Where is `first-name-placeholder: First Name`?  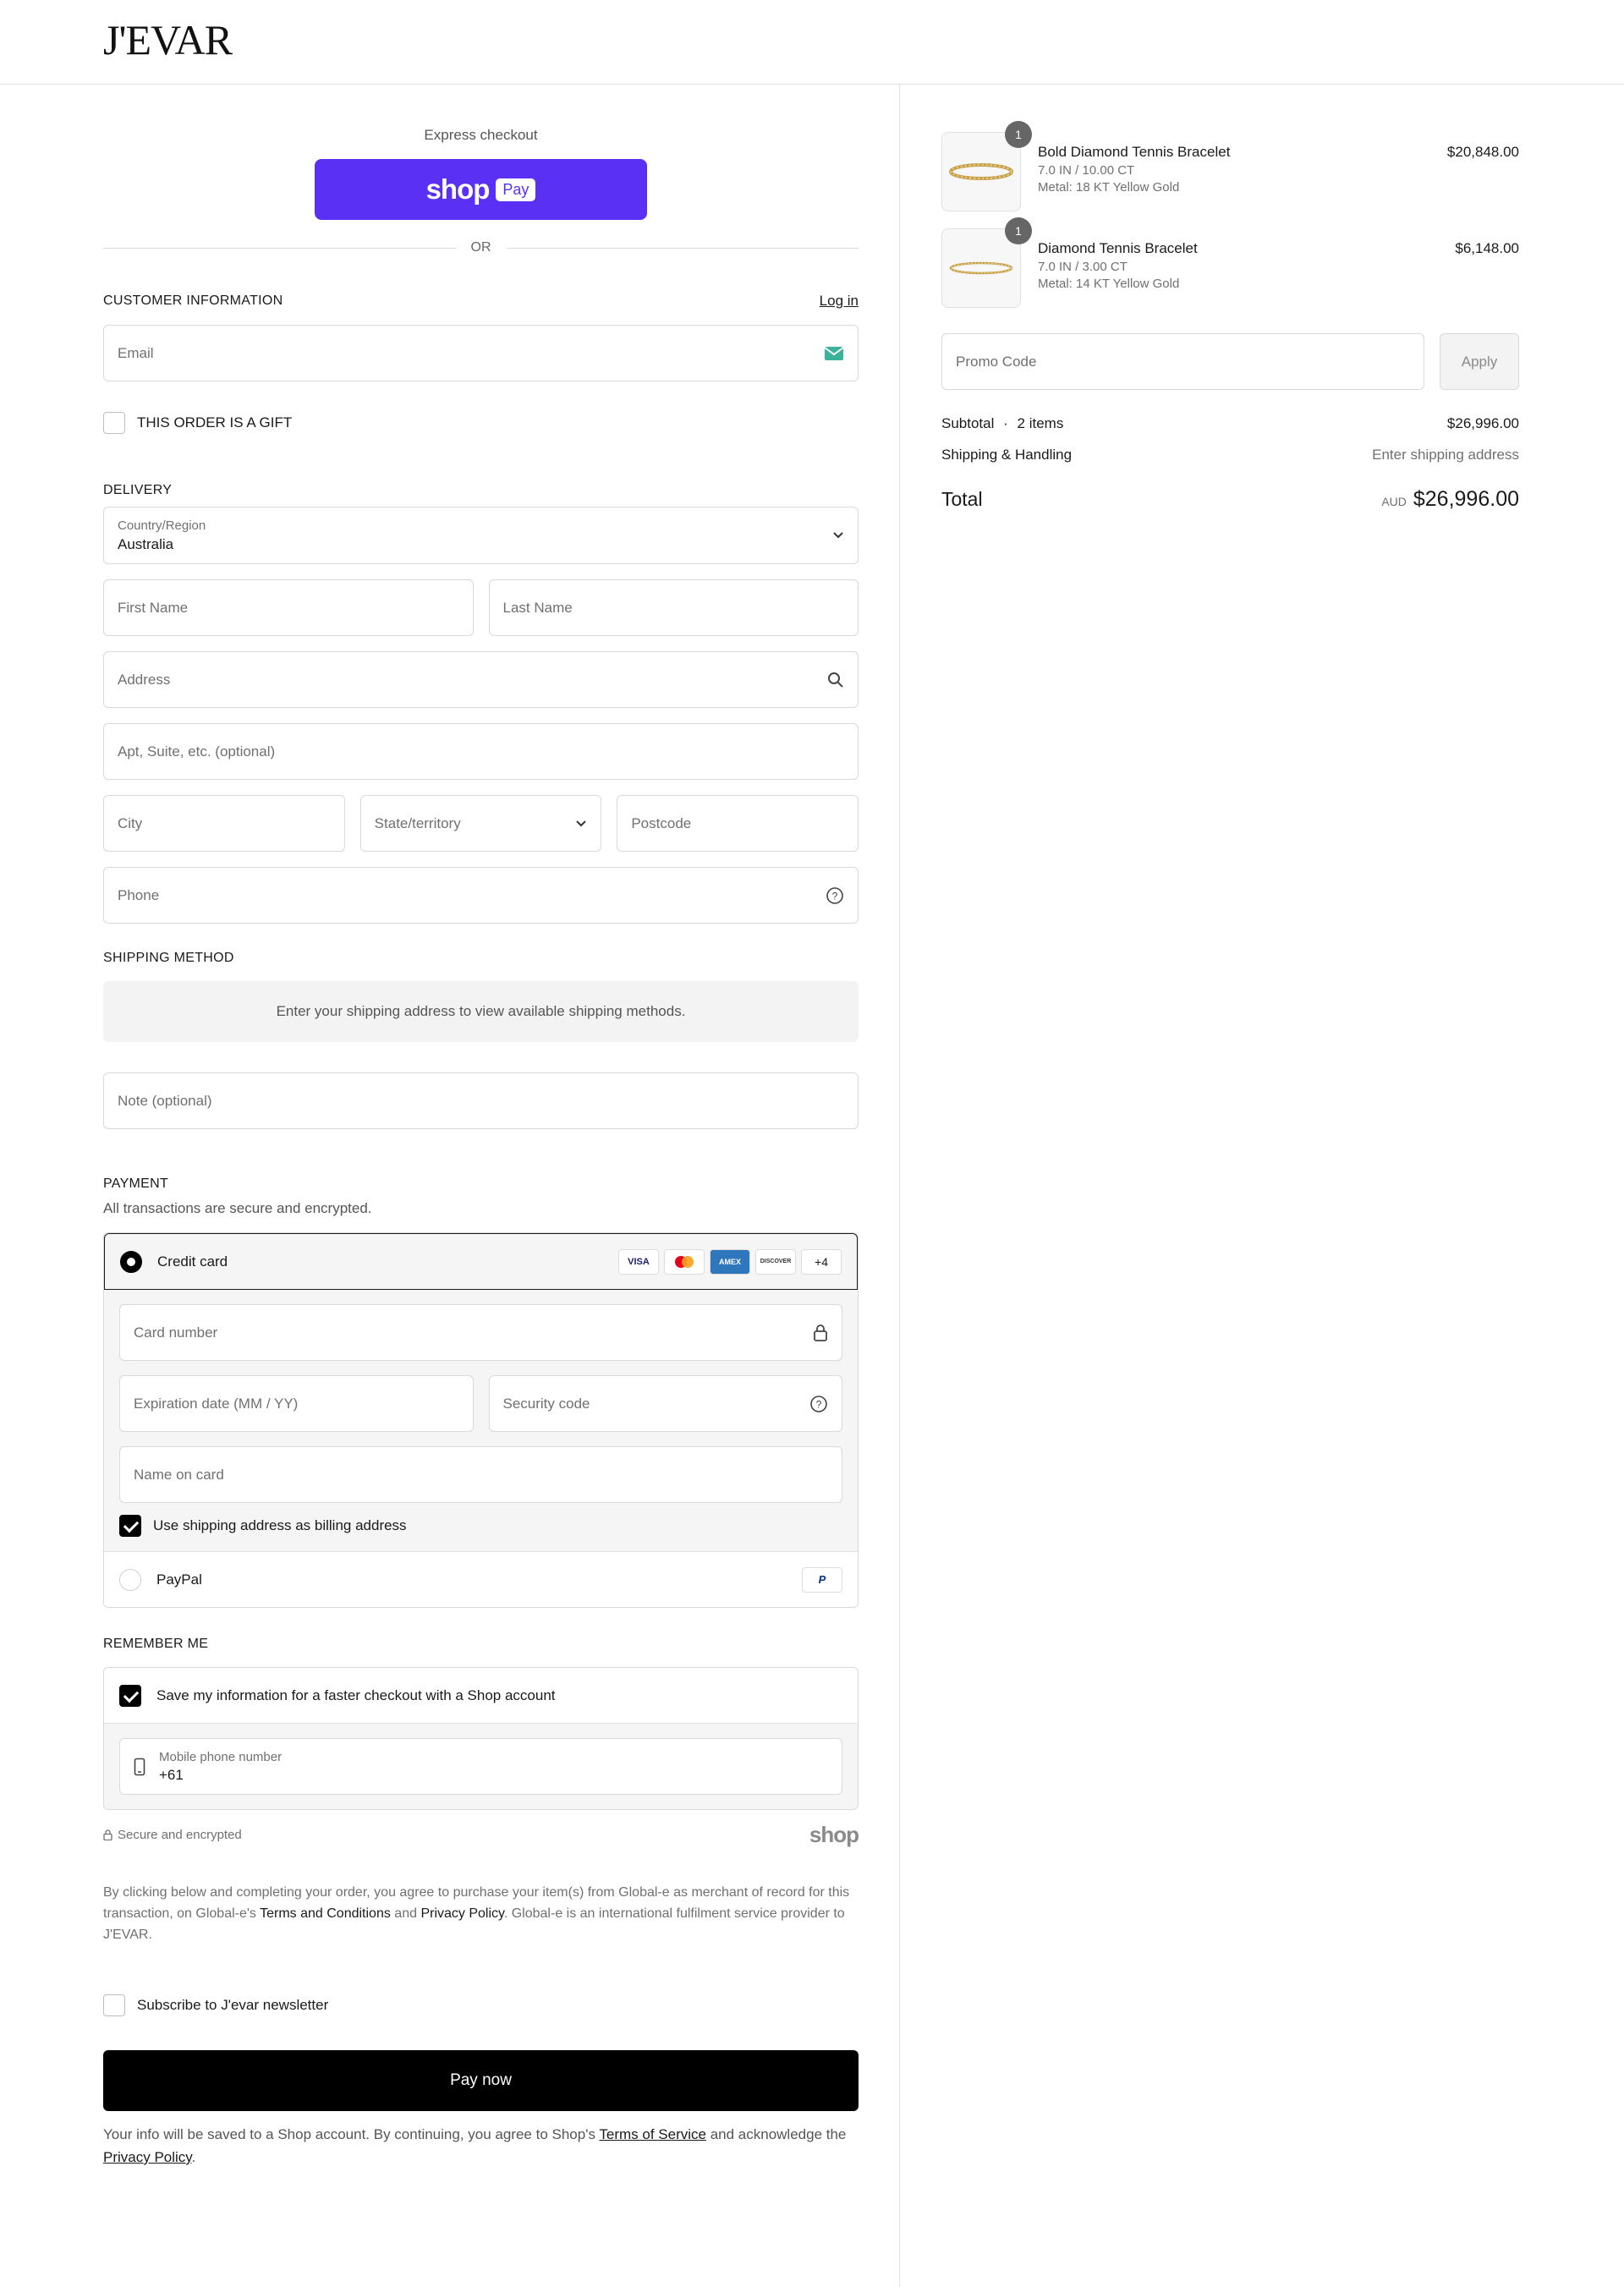 first-name-placeholder: First Name is located at coordinates (153, 607).